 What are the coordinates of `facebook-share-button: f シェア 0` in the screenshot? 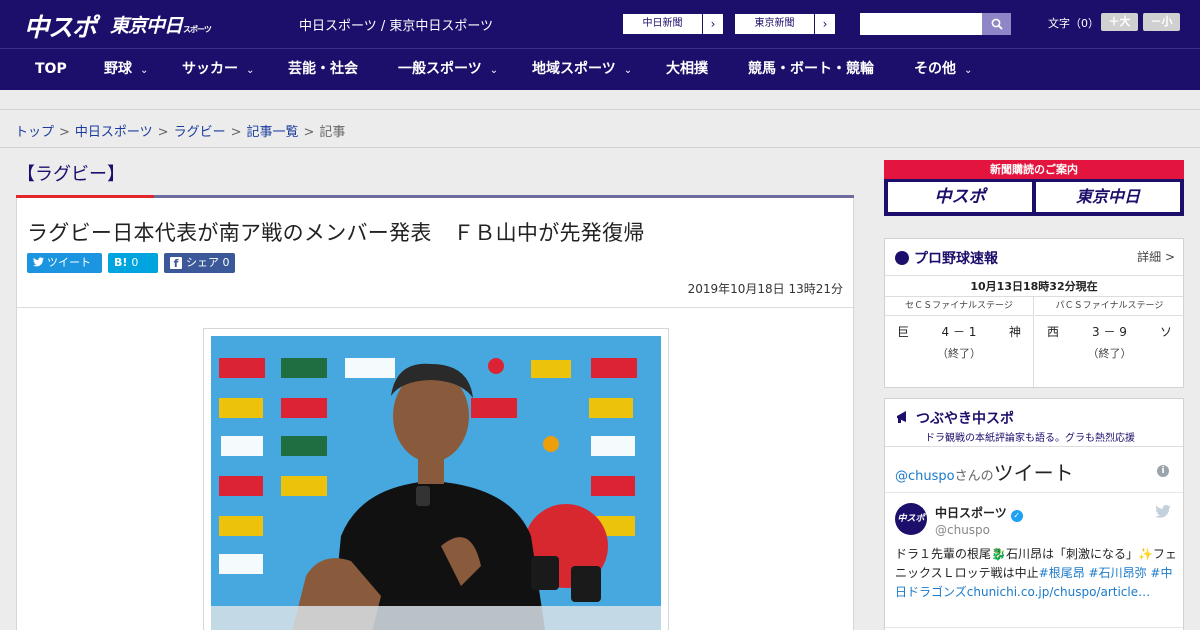 It's located at (199, 263).